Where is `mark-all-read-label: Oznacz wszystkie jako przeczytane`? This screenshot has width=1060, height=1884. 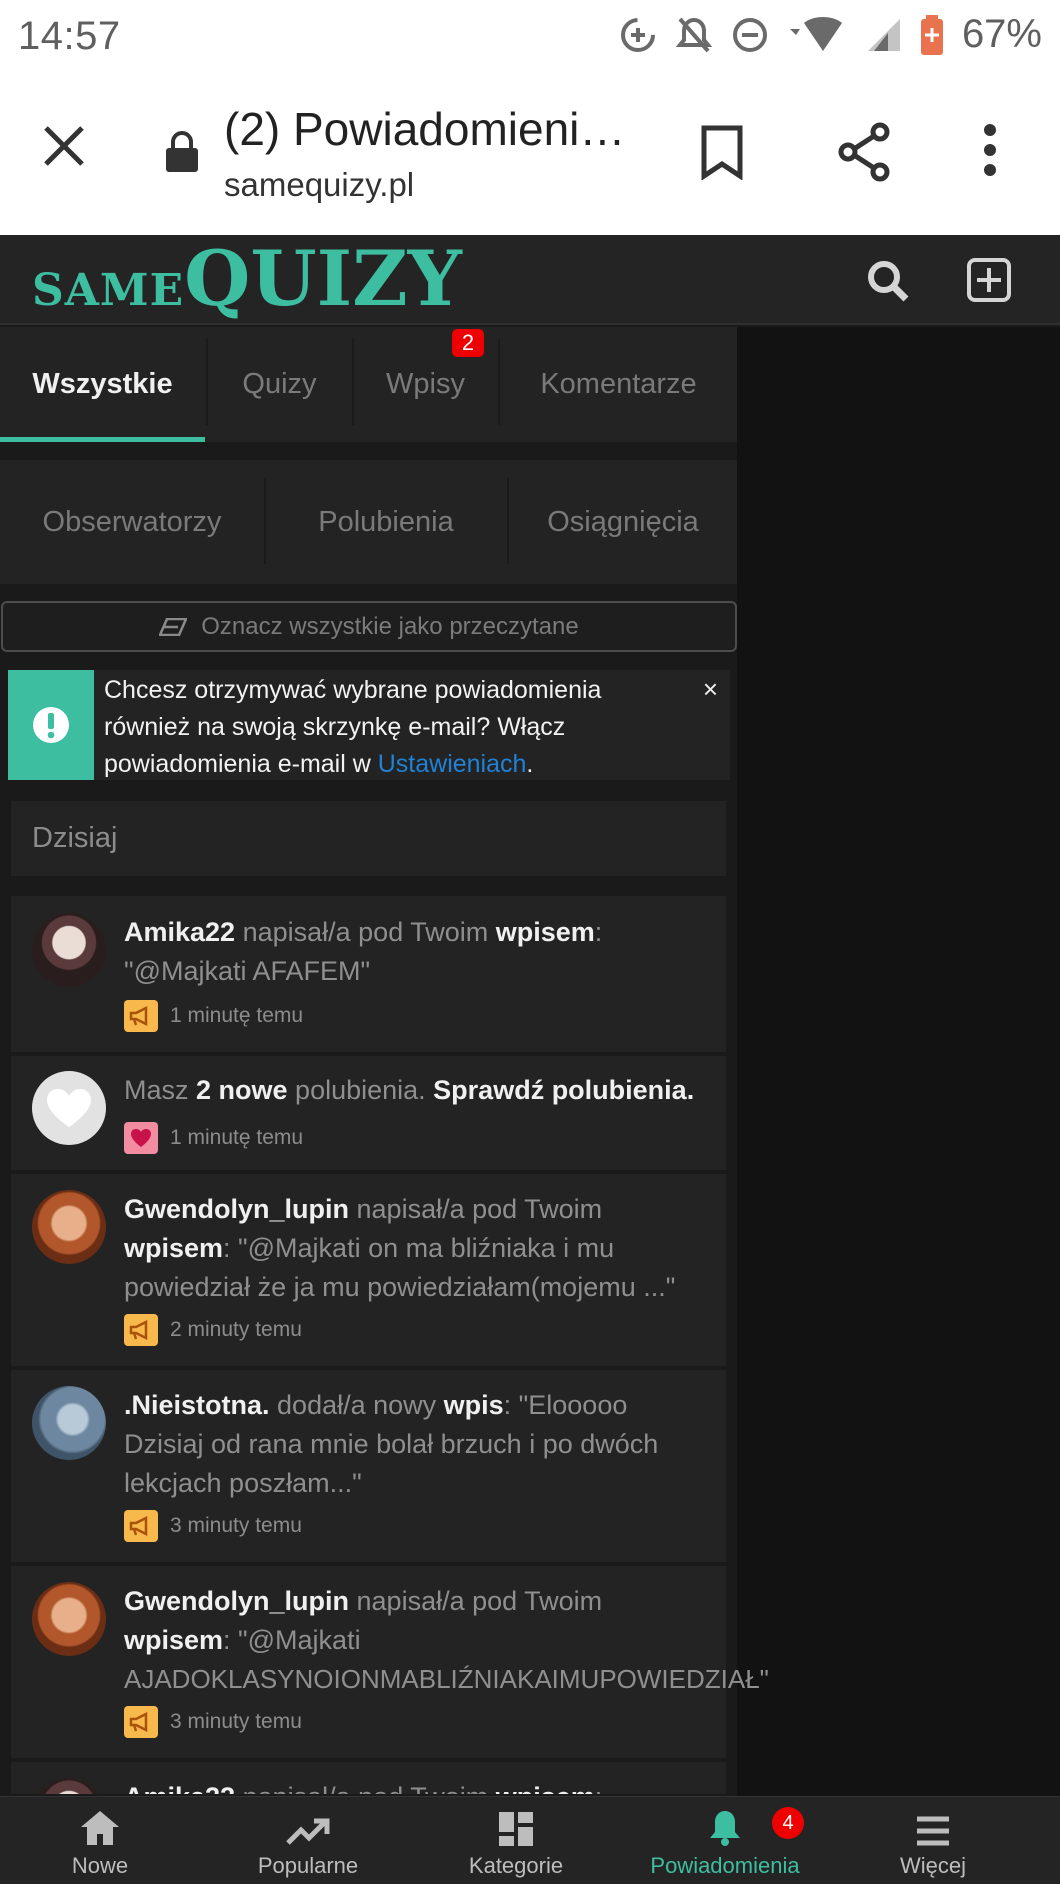
mark-all-read-label: Oznacz wszystkie jako przeczytane is located at coordinates (390, 626).